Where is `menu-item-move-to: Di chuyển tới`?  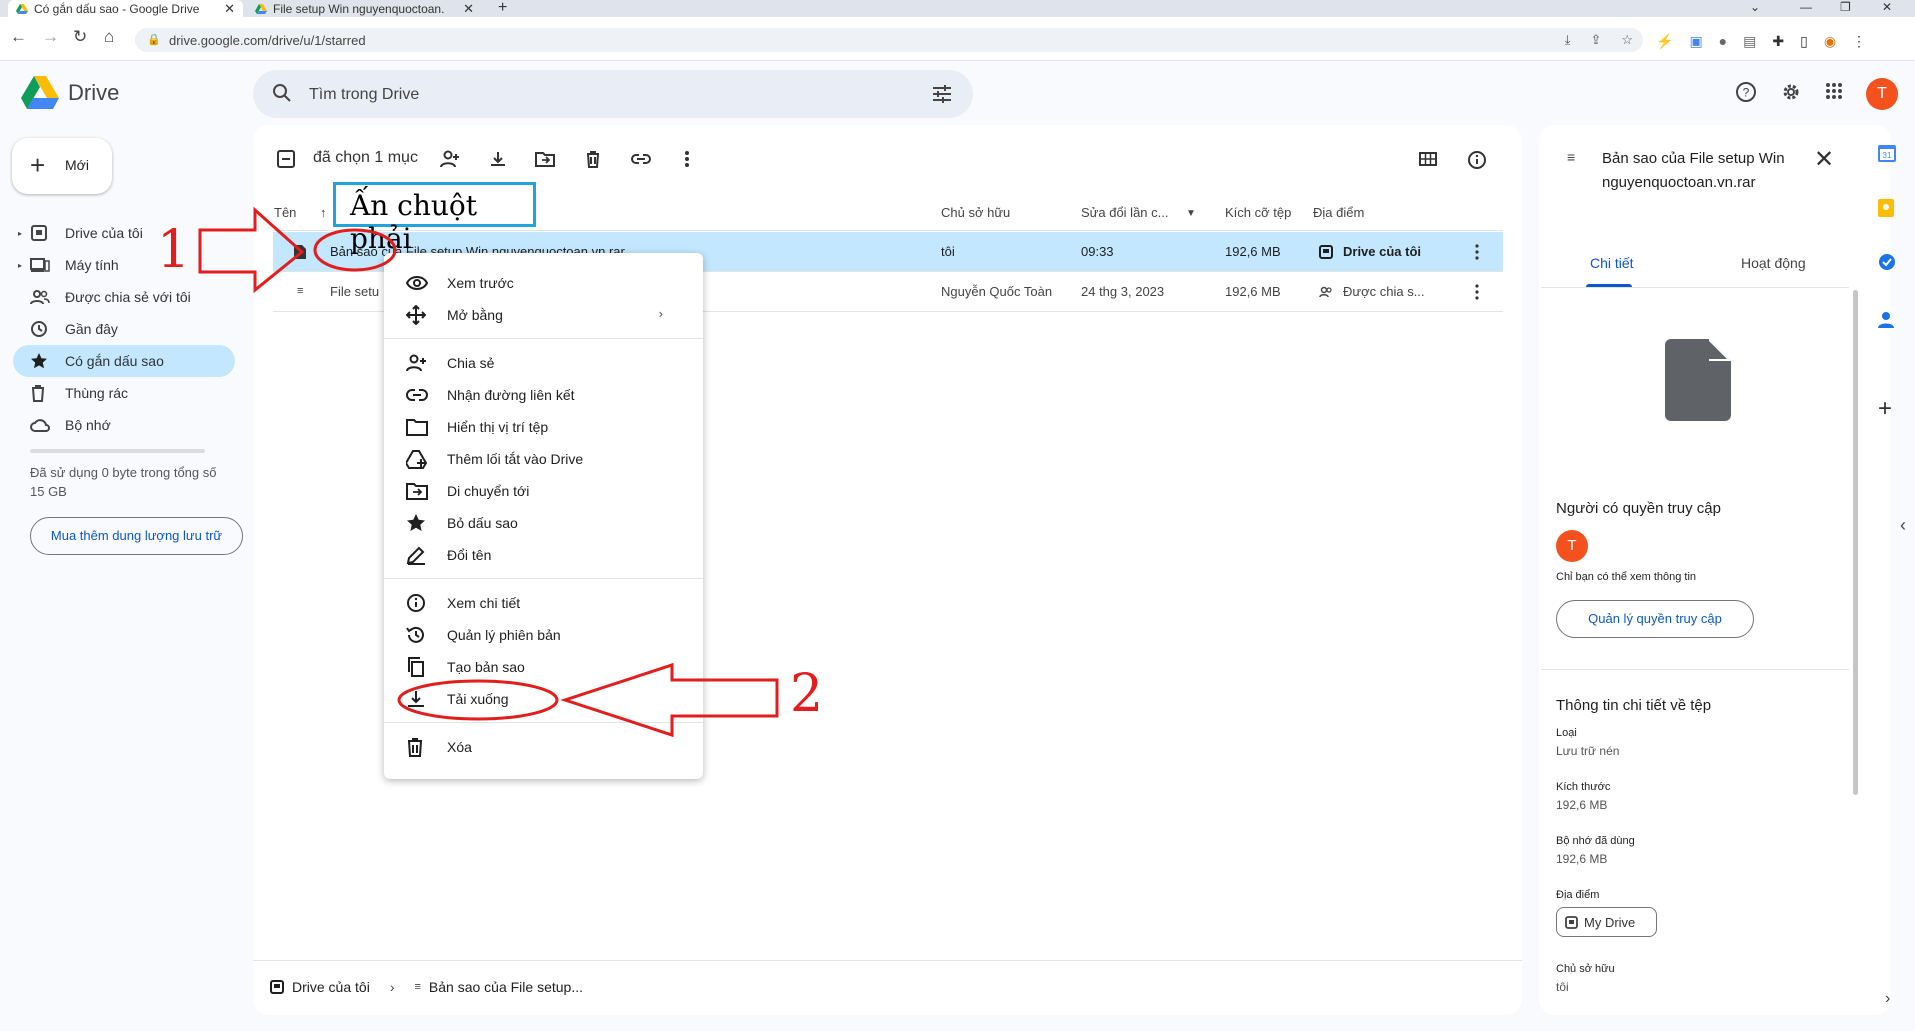 menu-item-move-to: Di chuyển tới is located at coordinates (543, 491).